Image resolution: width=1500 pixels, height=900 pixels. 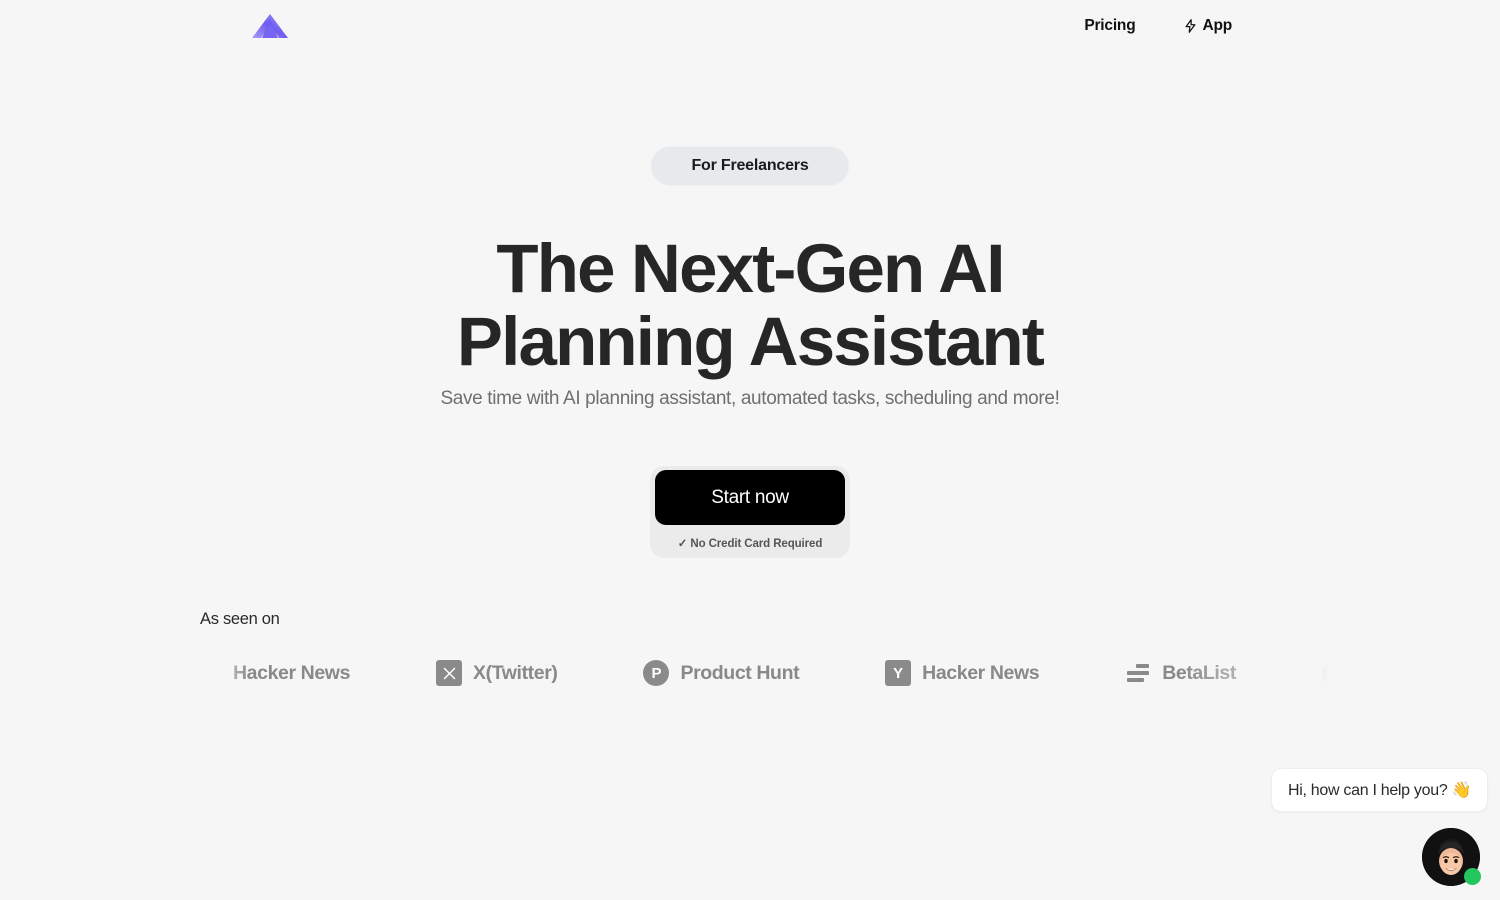 What do you see at coordinates (1472, 876) in the screenshot?
I see `online-status-dot` at bounding box center [1472, 876].